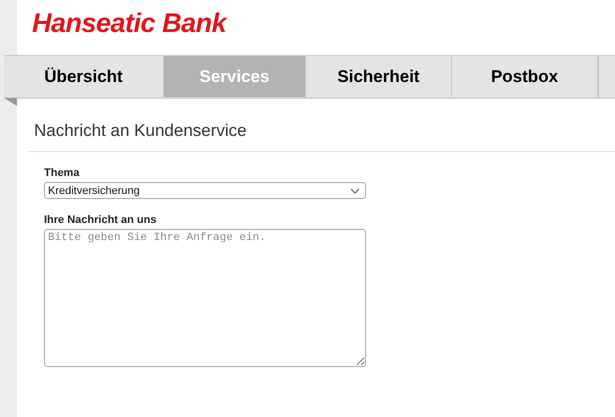 Image resolution: width=615 pixels, height=417 pixels. What do you see at coordinates (62, 173) in the screenshot?
I see `field-label: Thema` at bounding box center [62, 173].